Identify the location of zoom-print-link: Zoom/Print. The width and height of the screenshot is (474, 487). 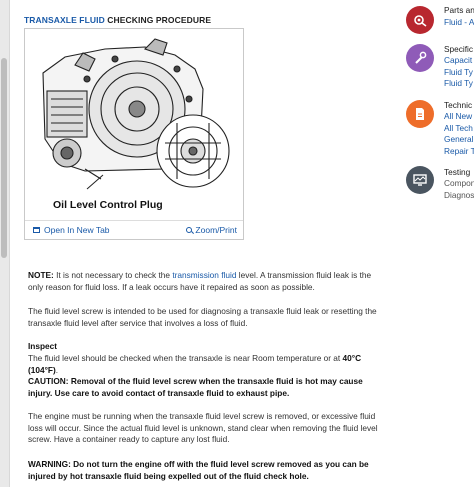
(211, 230).